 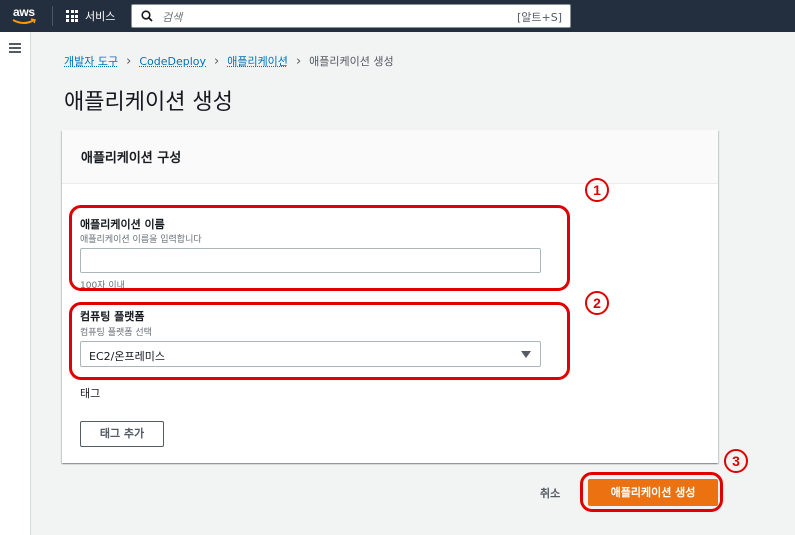 I want to click on tags-label: 태그, so click(x=90, y=393).